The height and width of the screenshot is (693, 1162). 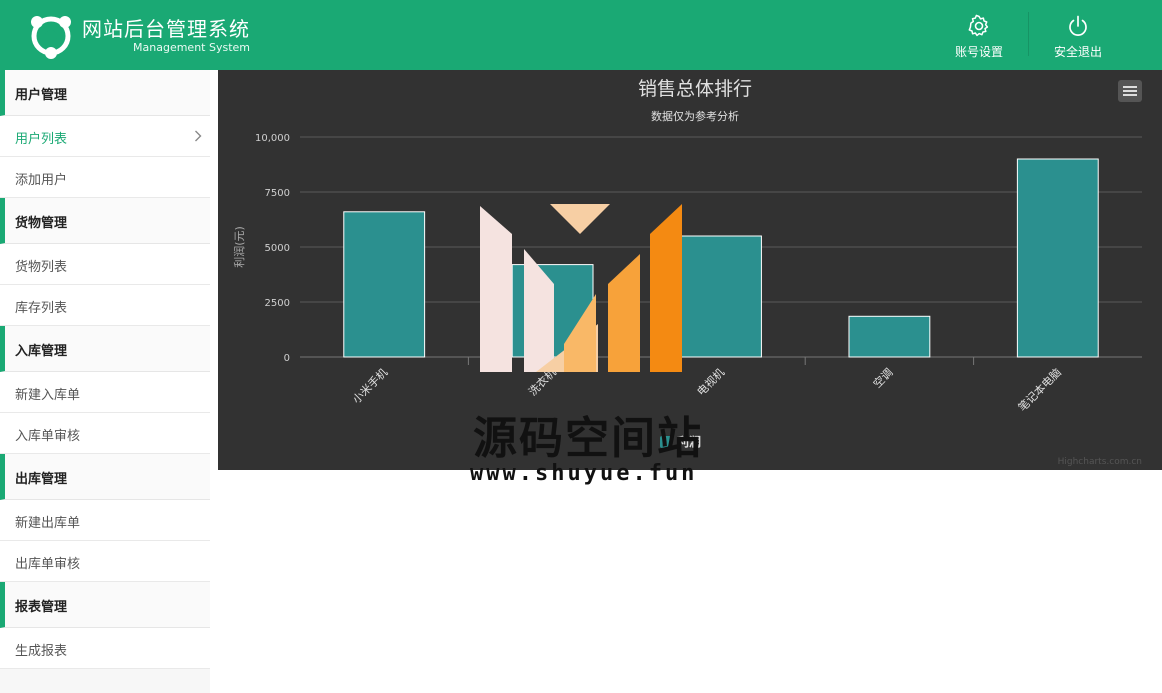 I want to click on chart-subtitle: 数据仅为参考分析, so click(x=695, y=116).